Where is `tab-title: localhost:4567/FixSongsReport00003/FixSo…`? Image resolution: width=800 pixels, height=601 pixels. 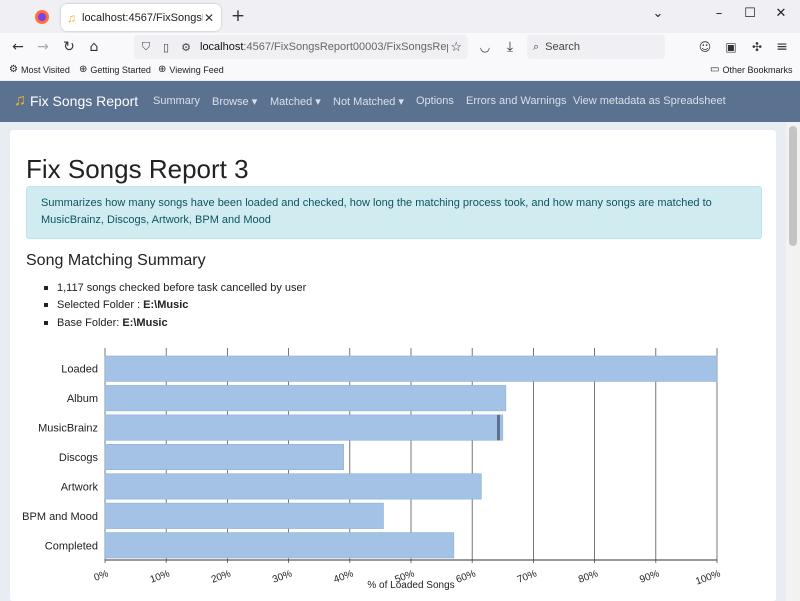
tab-title: localhost:4567/FixSongsReport00003/FixSo… is located at coordinates (142, 17).